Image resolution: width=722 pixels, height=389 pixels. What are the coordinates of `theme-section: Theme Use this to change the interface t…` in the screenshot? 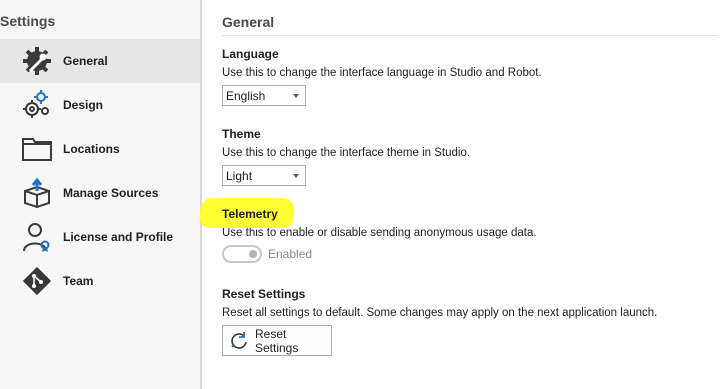 It's located at (470, 156).